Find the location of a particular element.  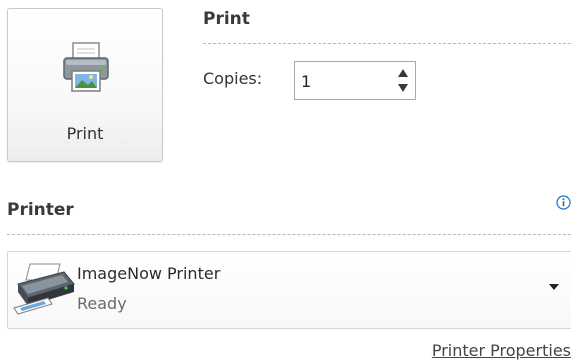

spin-up-icon is located at coordinates (403, 73).